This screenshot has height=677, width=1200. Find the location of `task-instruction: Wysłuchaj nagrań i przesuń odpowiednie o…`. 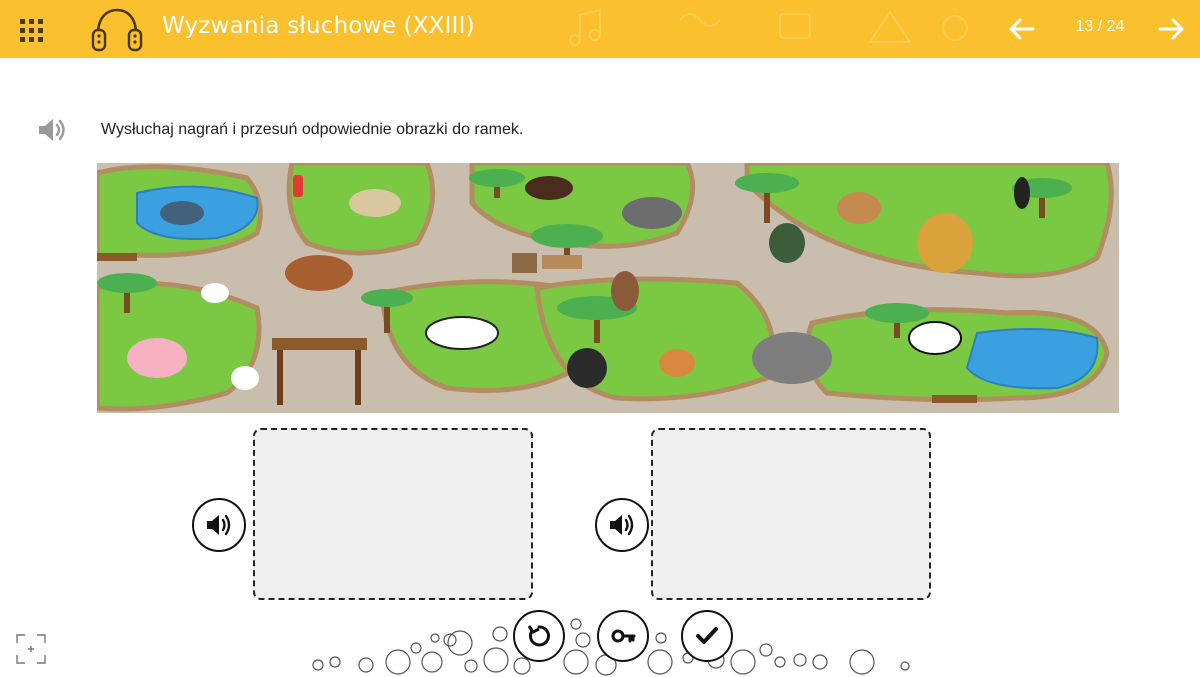

task-instruction: Wysłuchaj nagrań i przesuń odpowiednie o… is located at coordinates (312, 129).